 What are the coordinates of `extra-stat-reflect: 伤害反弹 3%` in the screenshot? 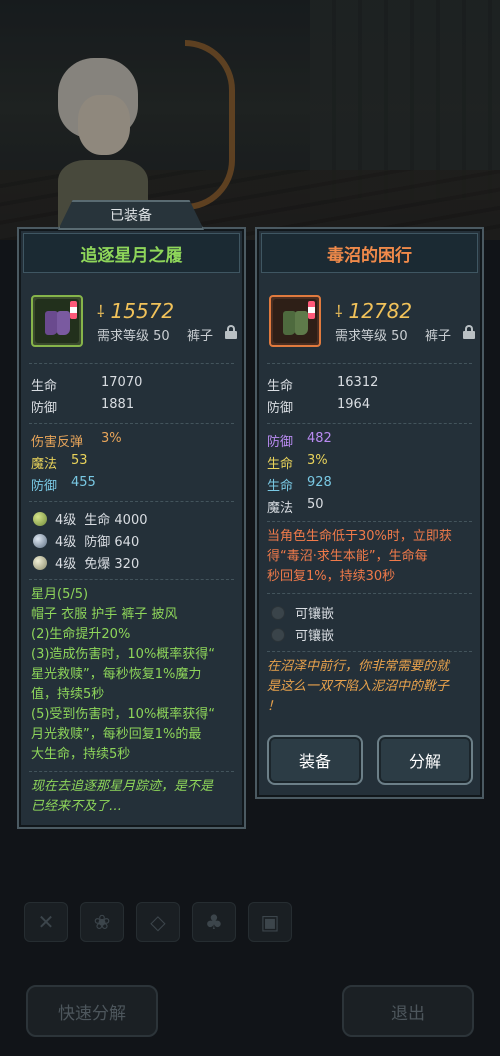 It's located at (76, 440).